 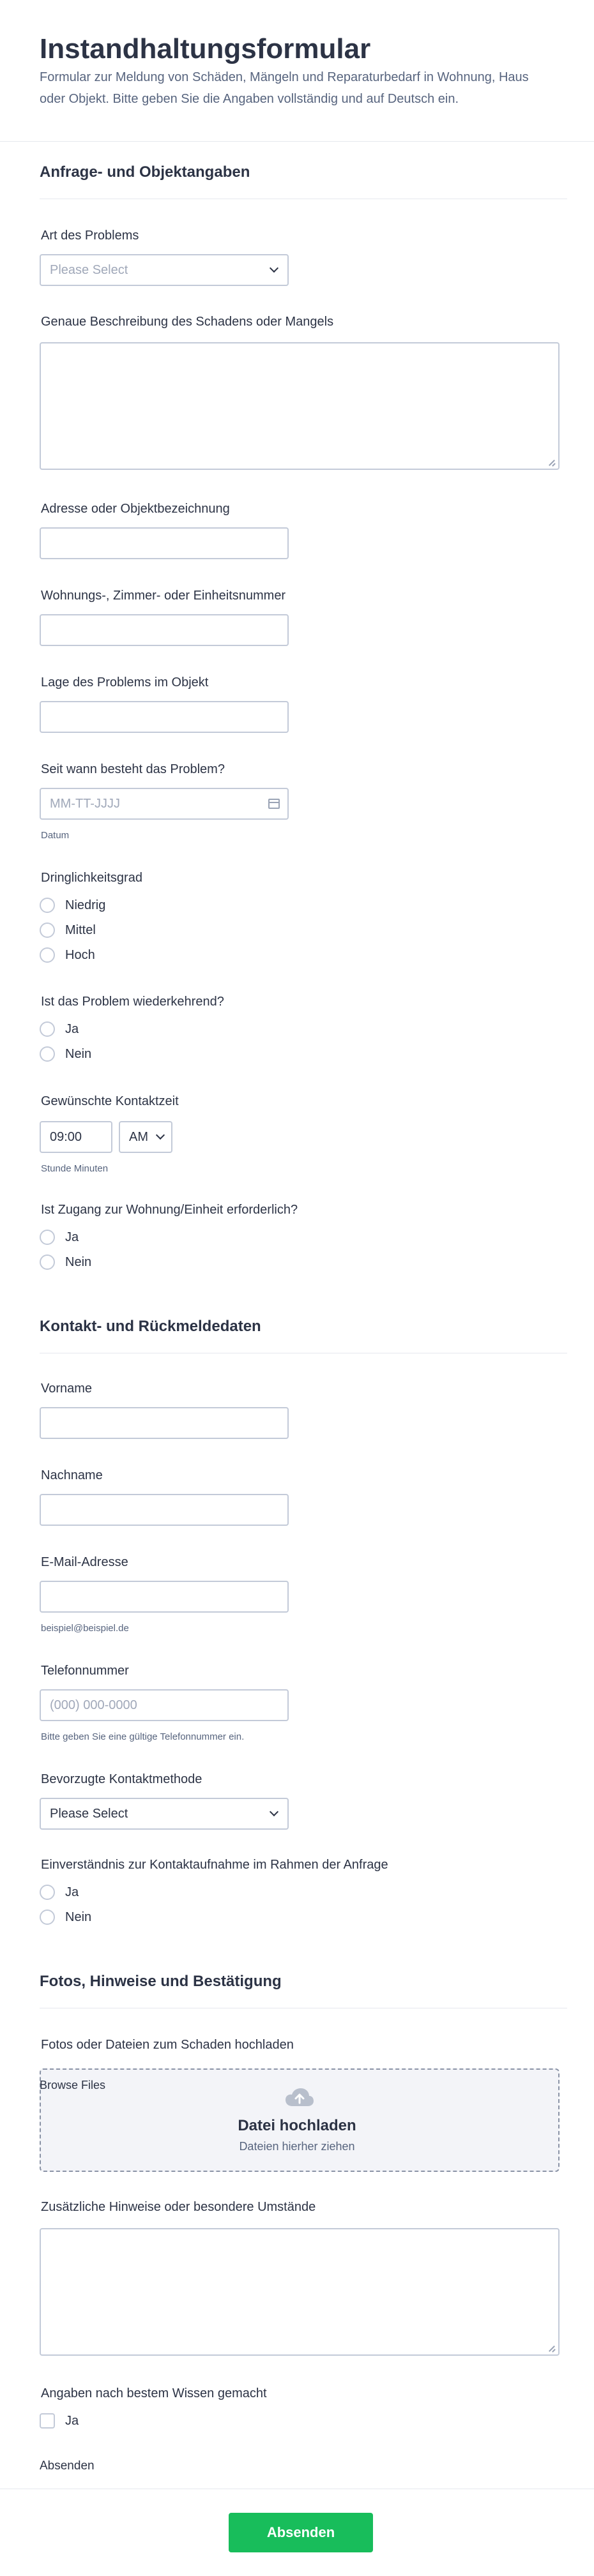 I want to click on radio-option-mittel: Mittel, so click(x=68, y=930).